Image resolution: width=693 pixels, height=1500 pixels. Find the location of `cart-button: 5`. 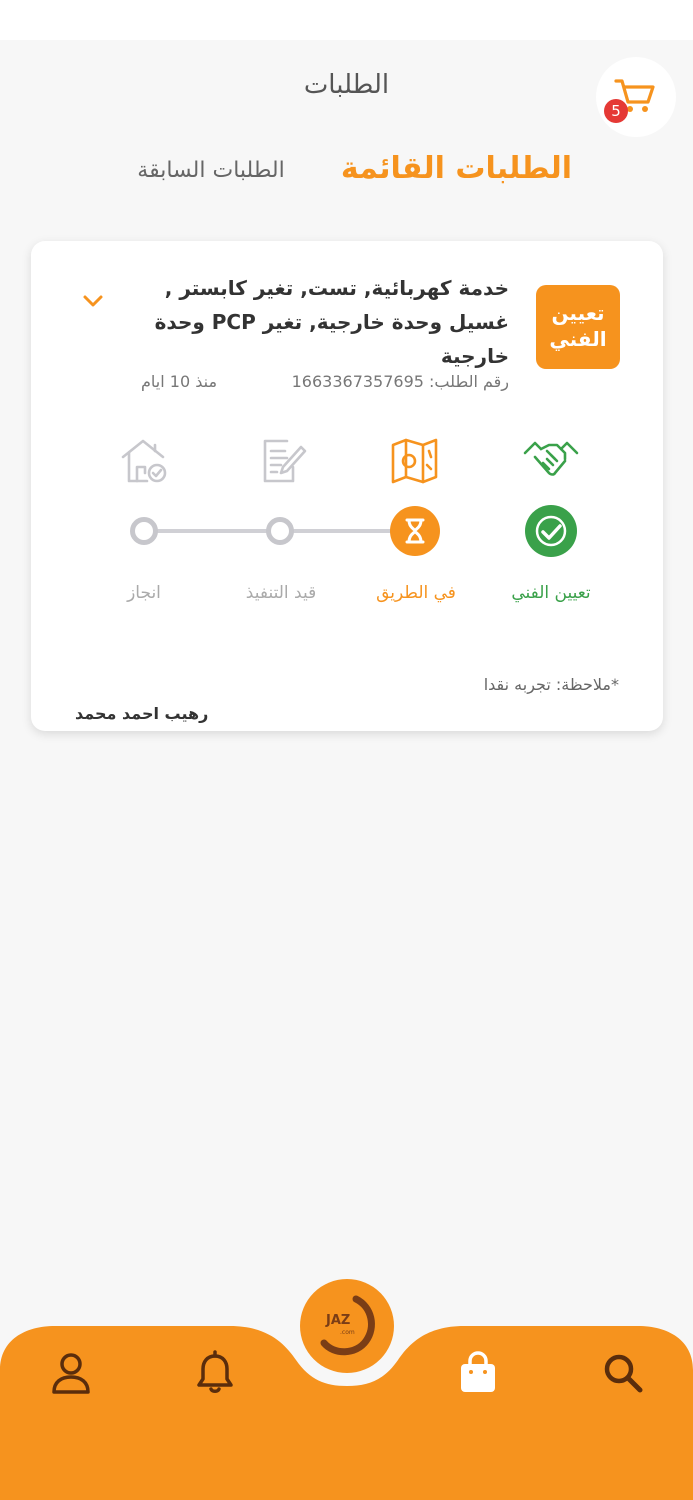

cart-button: 5 is located at coordinates (636, 97).